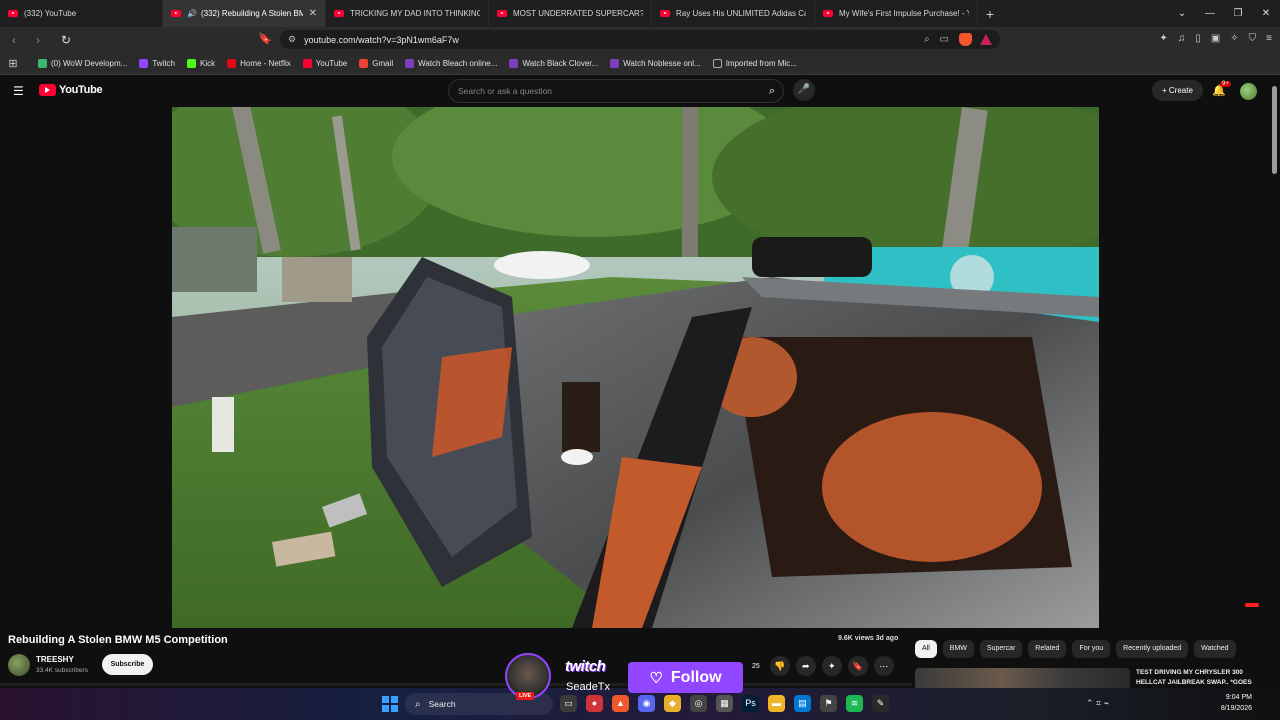 This screenshot has height=720, width=1280. Describe the element at coordinates (81, 13) in the screenshot. I see `tab-youtube-home: (332) YouTube` at that location.